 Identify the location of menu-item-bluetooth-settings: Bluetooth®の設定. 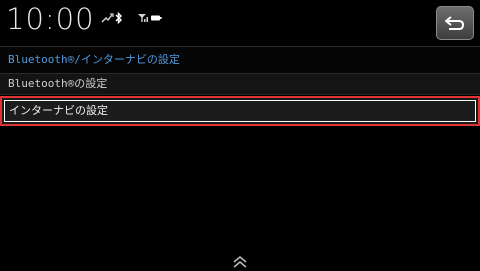
(240, 84).